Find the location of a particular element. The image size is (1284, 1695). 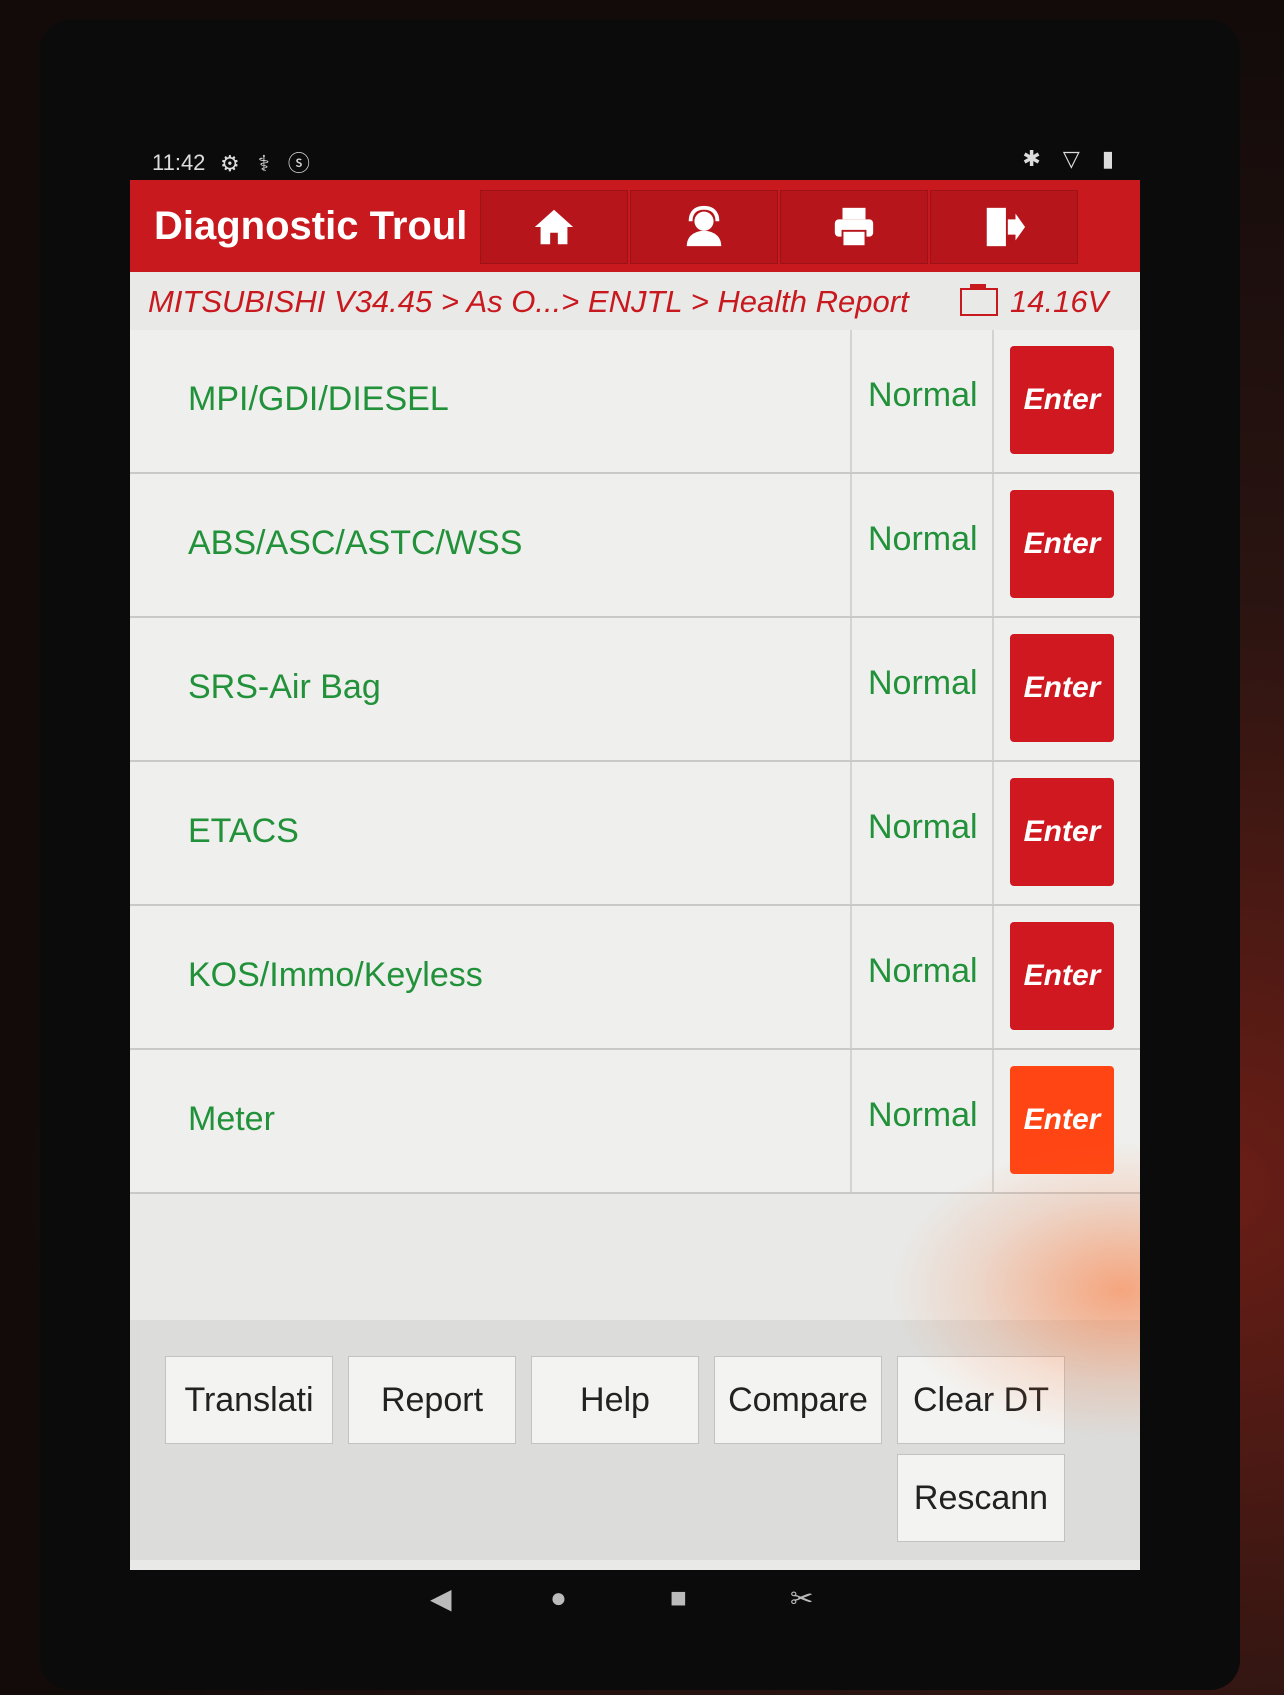

system-nav-bar: ◀ ● ■ ✂ is located at coordinates (635, 1600).